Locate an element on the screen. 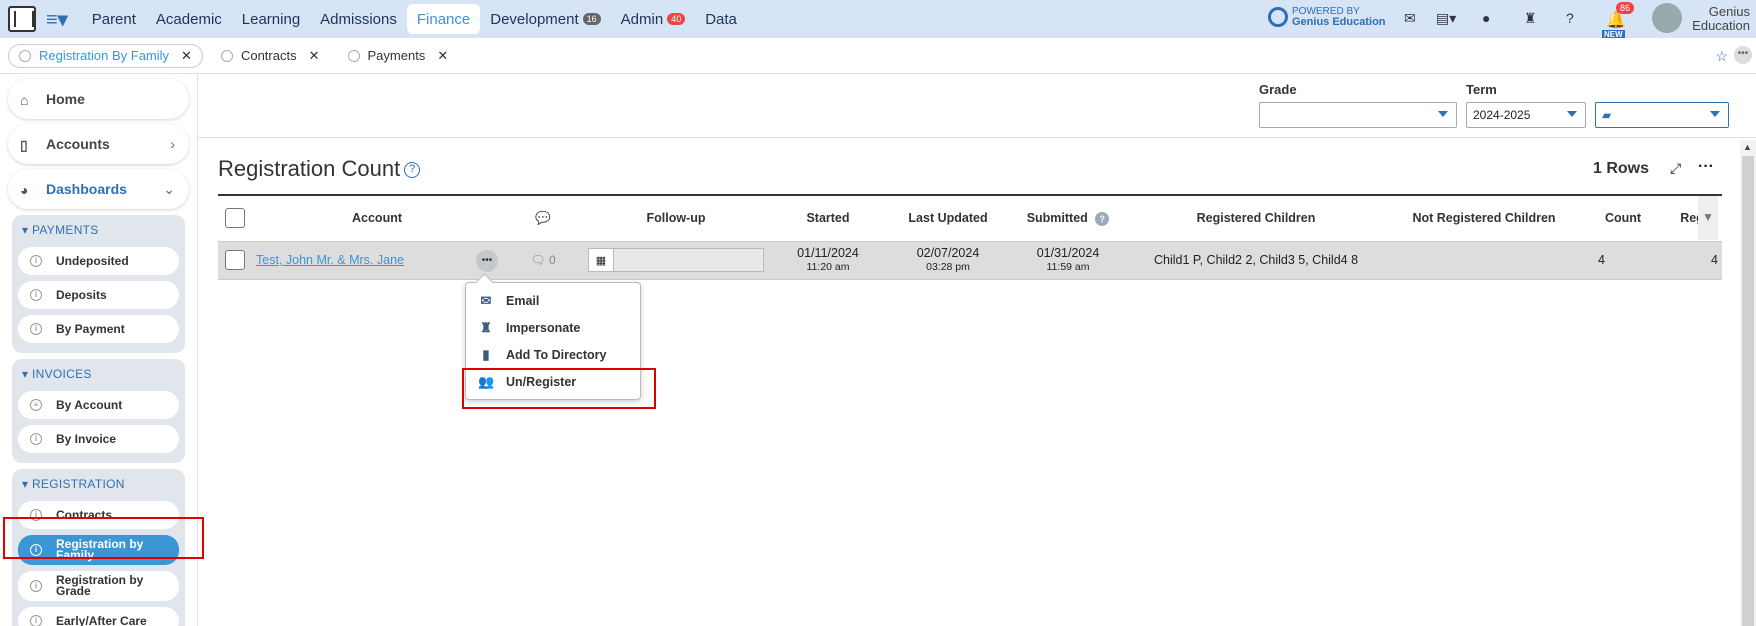 This screenshot has height=626, width=1756. row-select-cell is located at coordinates (235, 260).